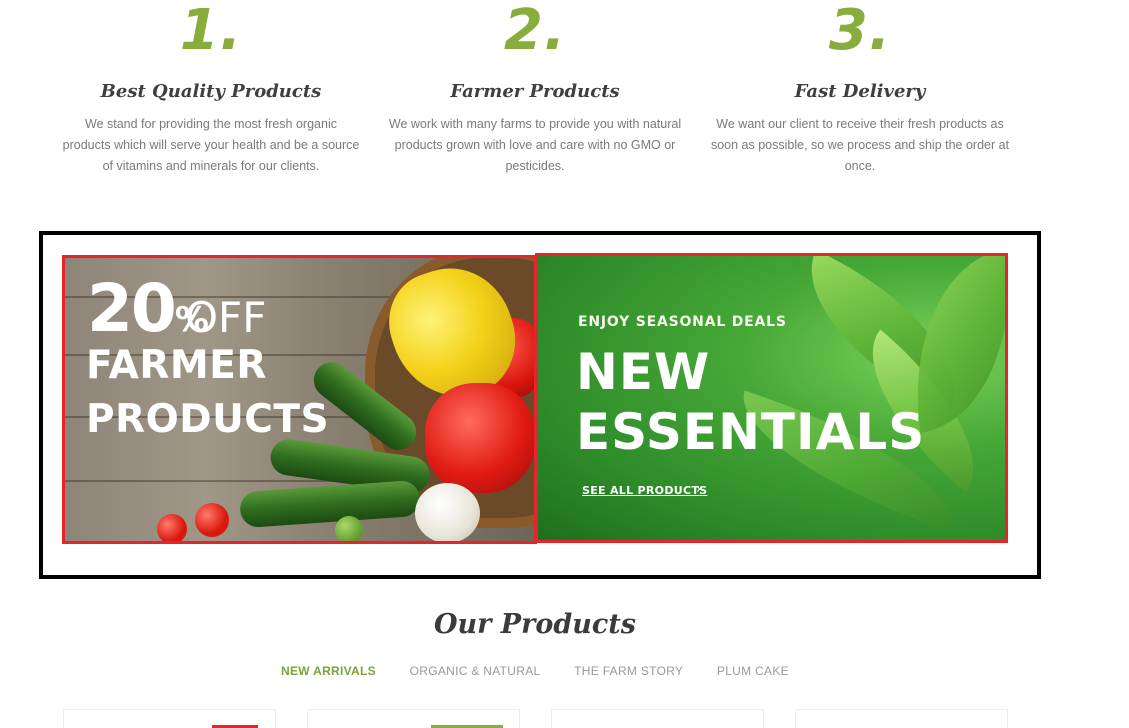 The image size is (1129, 728). Describe the element at coordinates (860, 91) in the screenshot. I see `feature-title: Fast Delivery` at that location.